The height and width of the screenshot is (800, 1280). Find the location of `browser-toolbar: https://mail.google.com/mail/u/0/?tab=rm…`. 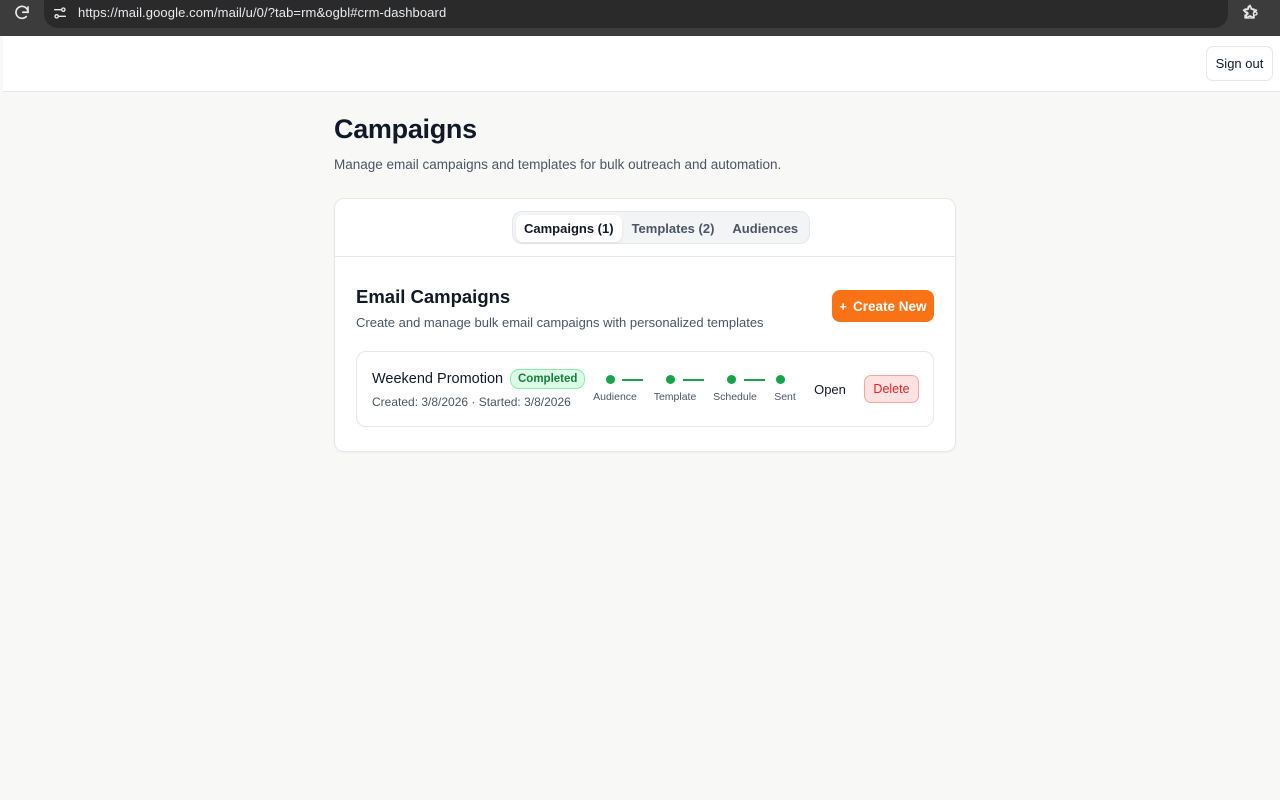

browser-toolbar: https://mail.google.com/mail/u/0/?tab=rm… is located at coordinates (640, 18).